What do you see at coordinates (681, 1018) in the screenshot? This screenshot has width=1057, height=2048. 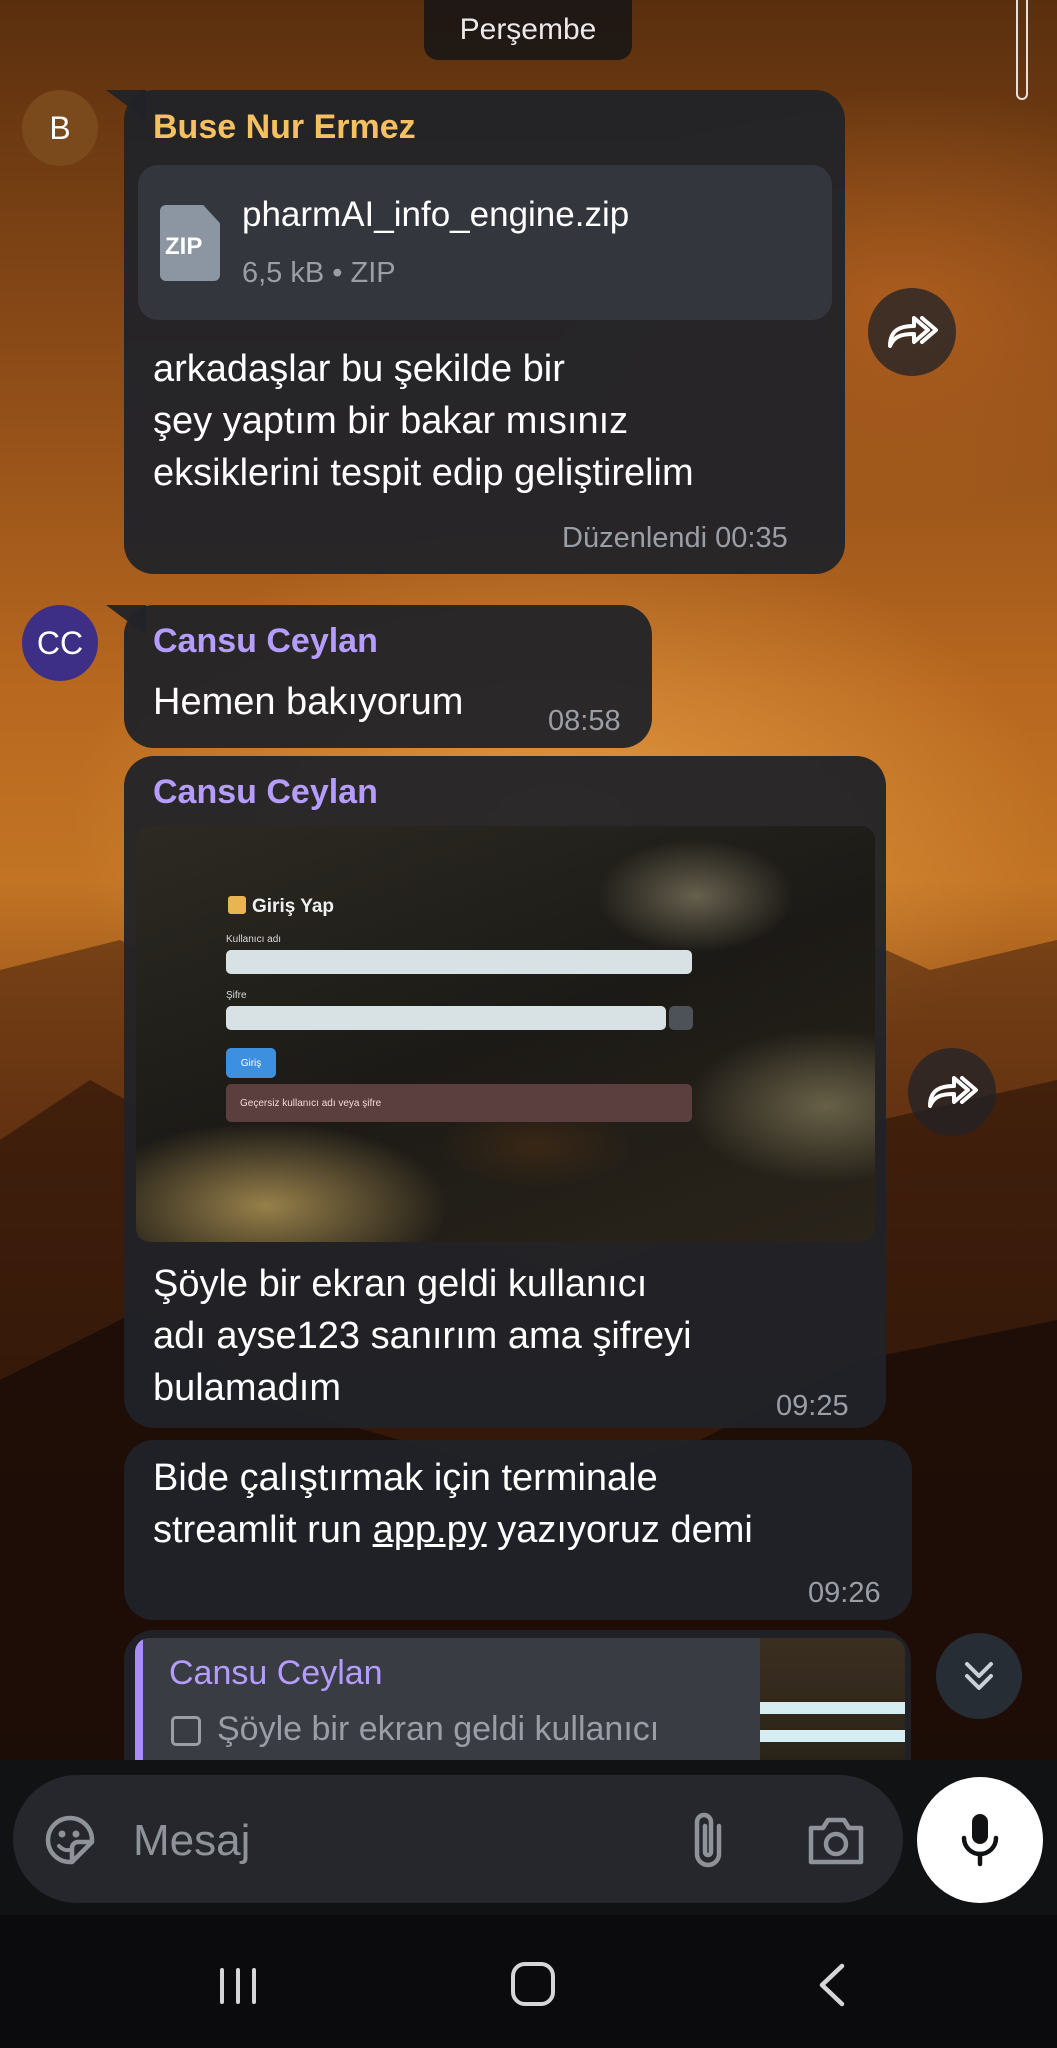 I see `photo-eye-icon` at bounding box center [681, 1018].